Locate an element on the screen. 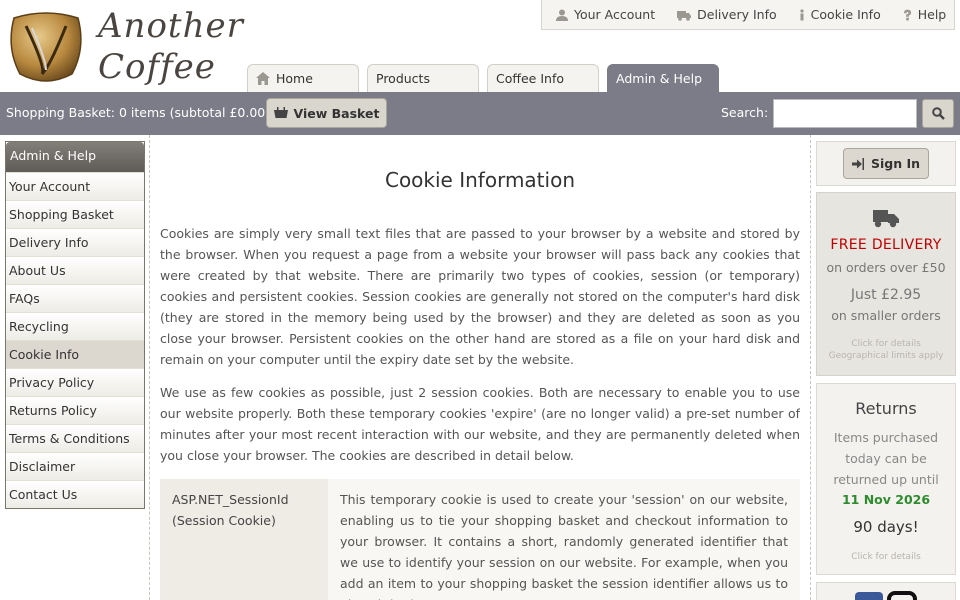 The image size is (960, 600). sidebar-item-recycling: Recycling is located at coordinates (75, 326).